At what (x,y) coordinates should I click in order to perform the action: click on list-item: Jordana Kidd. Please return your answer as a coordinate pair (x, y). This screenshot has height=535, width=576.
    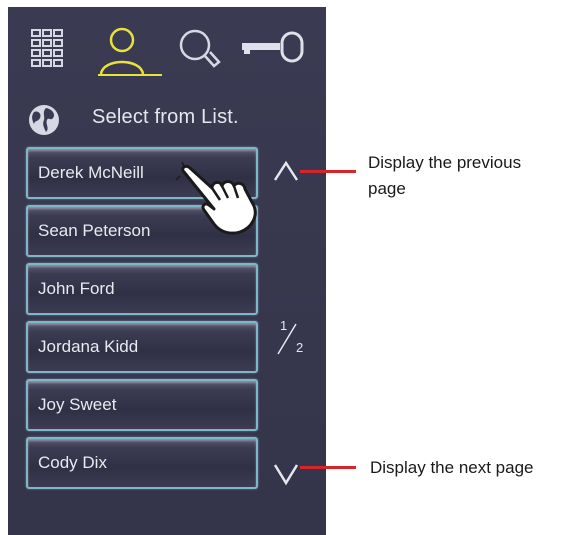
    Looking at the image, I should click on (142, 347).